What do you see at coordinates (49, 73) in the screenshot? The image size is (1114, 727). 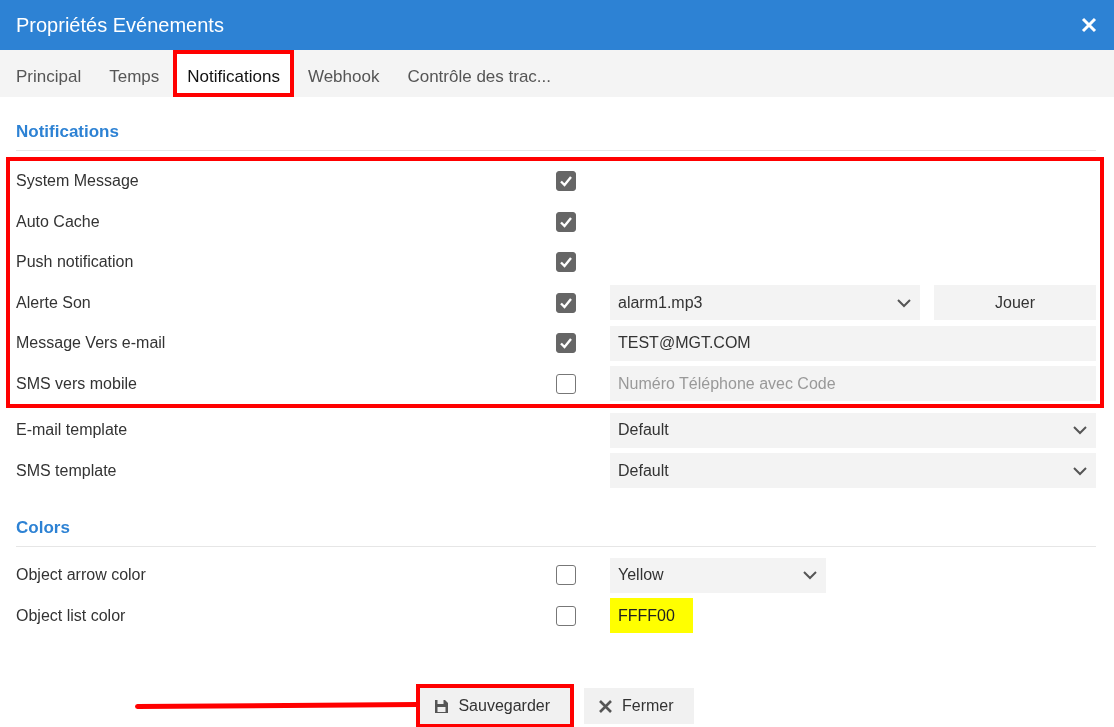 I see `tab: Principal` at bounding box center [49, 73].